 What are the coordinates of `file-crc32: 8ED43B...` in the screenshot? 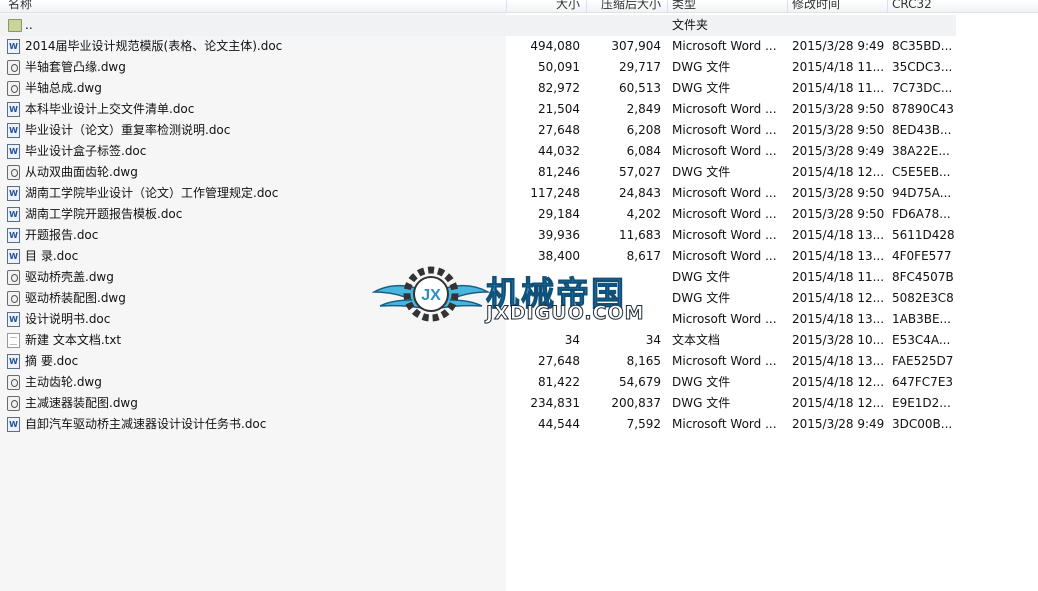 It's located at (922, 130).